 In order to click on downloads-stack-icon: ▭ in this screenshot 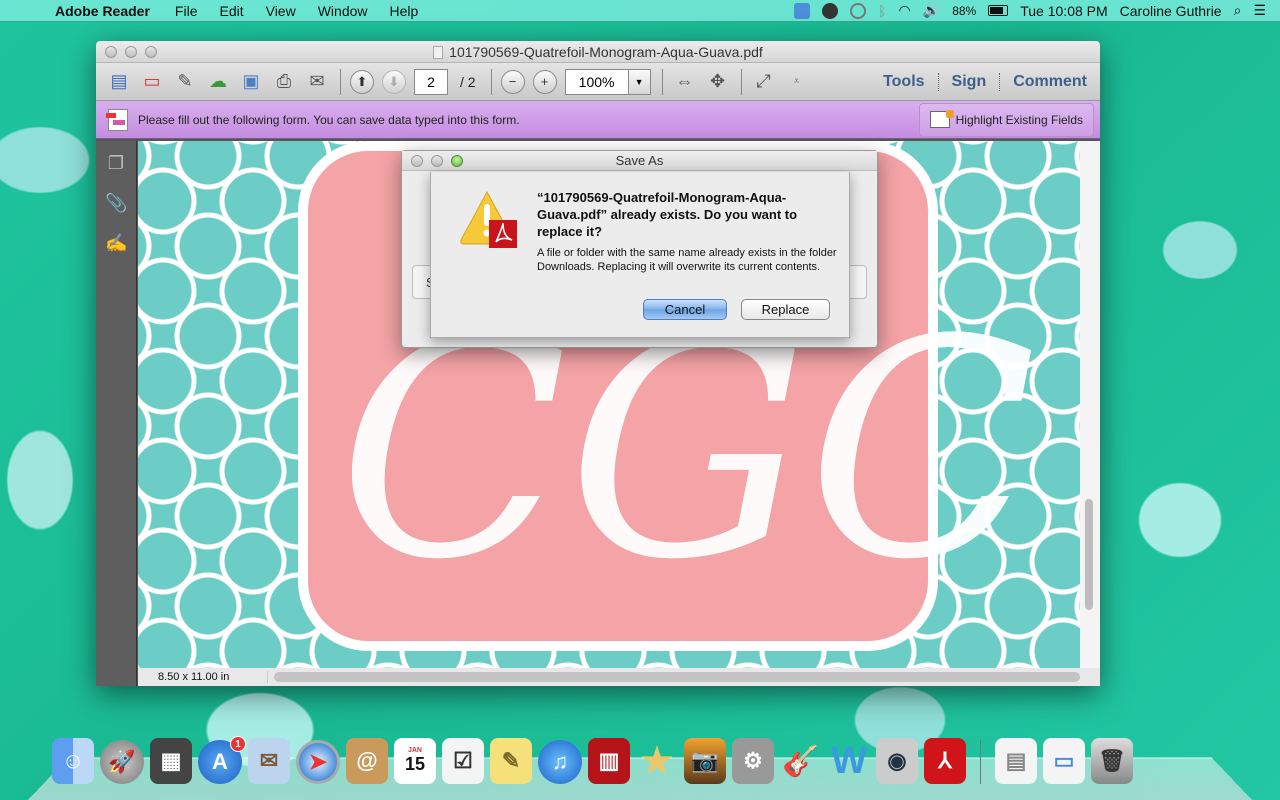, I will do `click(1064, 760)`.